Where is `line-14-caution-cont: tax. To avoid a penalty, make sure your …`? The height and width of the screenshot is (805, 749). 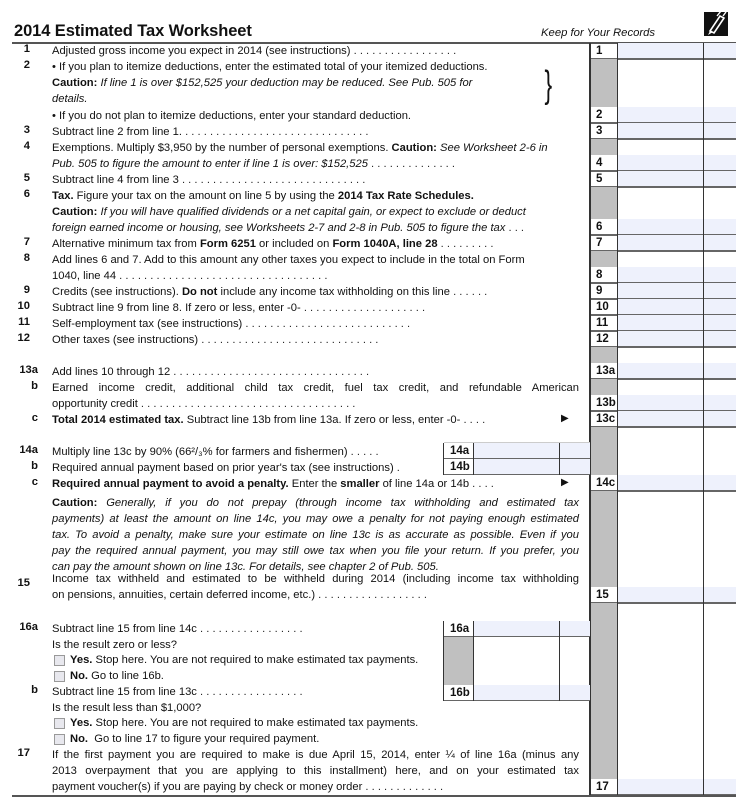
line-14-caution-cont: tax. To avoid a penalty, make sure your … is located at coordinates (315, 535).